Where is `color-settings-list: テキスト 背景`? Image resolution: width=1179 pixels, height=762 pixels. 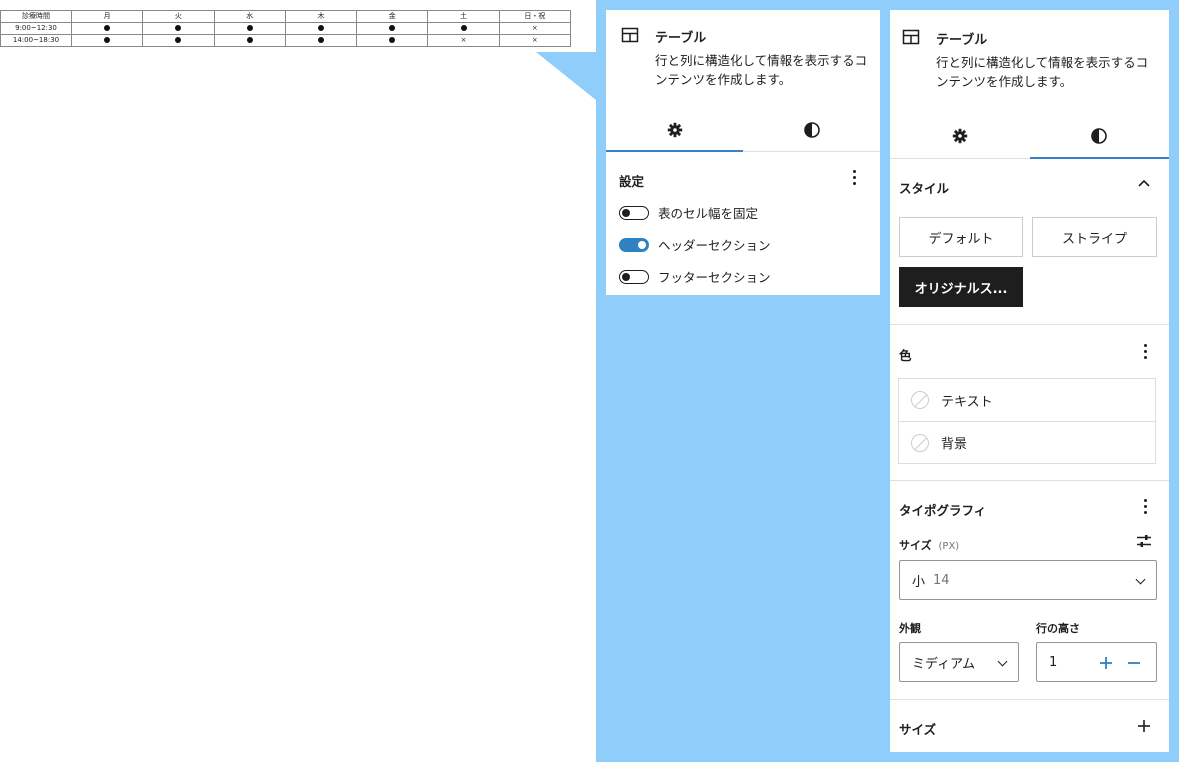
color-settings-list: テキスト 背景 is located at coordinates (1027, 421).